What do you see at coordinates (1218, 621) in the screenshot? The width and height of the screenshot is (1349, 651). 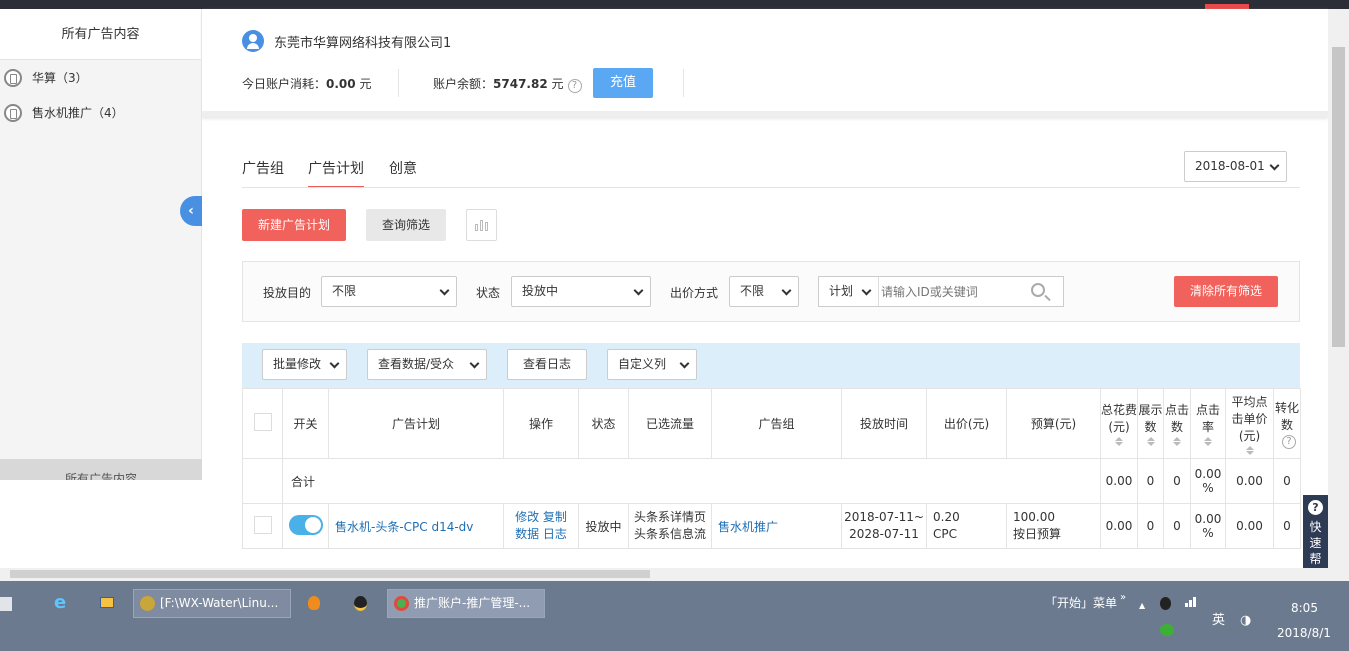 I see `ime-indicator: 英` at bounding box center [1218, 621].